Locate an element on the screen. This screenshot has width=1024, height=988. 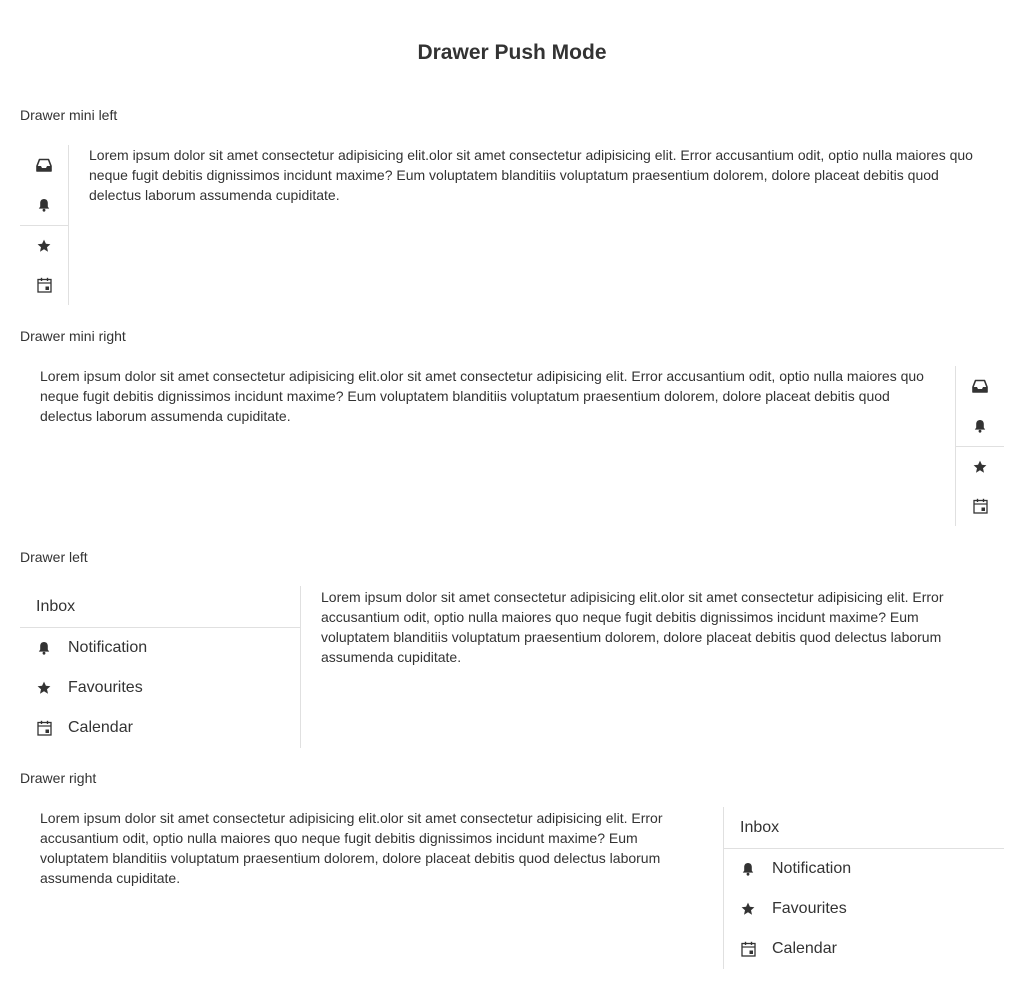
drawer-left: Inbox Notification Favourites Calendar is located at coordinates (160, 667).